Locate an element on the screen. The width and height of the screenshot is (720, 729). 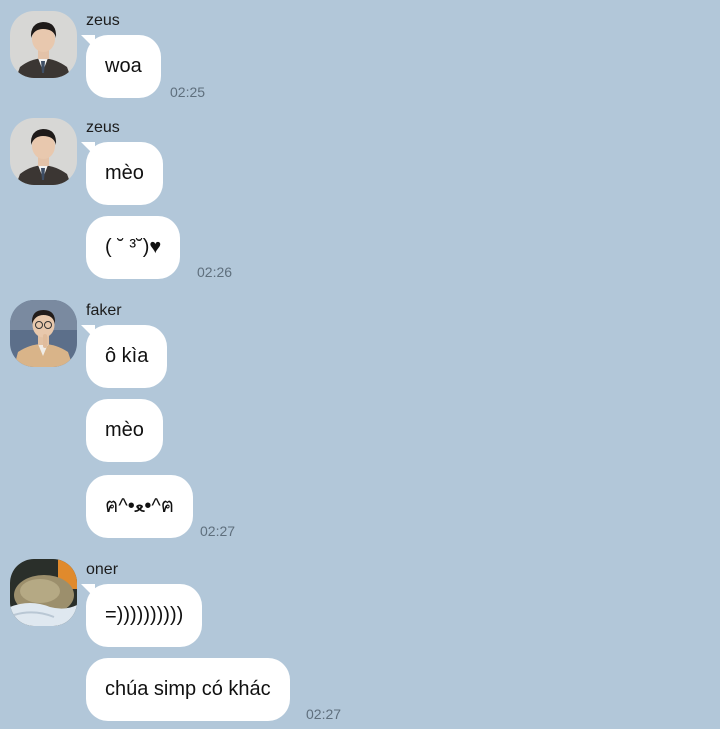
sender-name: faker is located at coordinates (104, 310).